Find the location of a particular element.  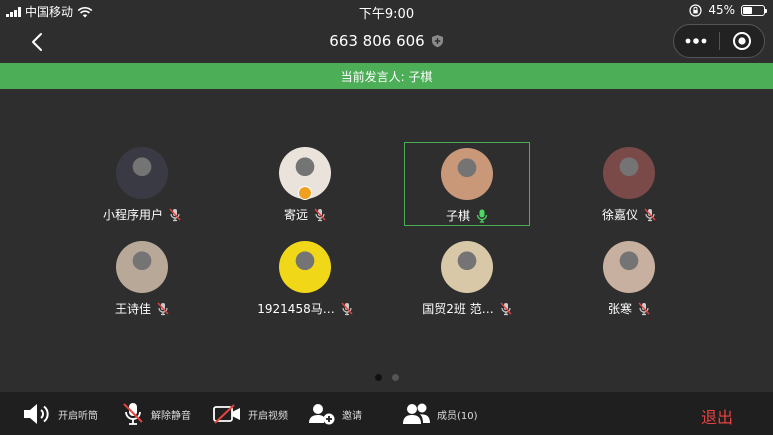

current-speaker-banner: 当前发言人: 子棋 is located at coordinates (386, 76).